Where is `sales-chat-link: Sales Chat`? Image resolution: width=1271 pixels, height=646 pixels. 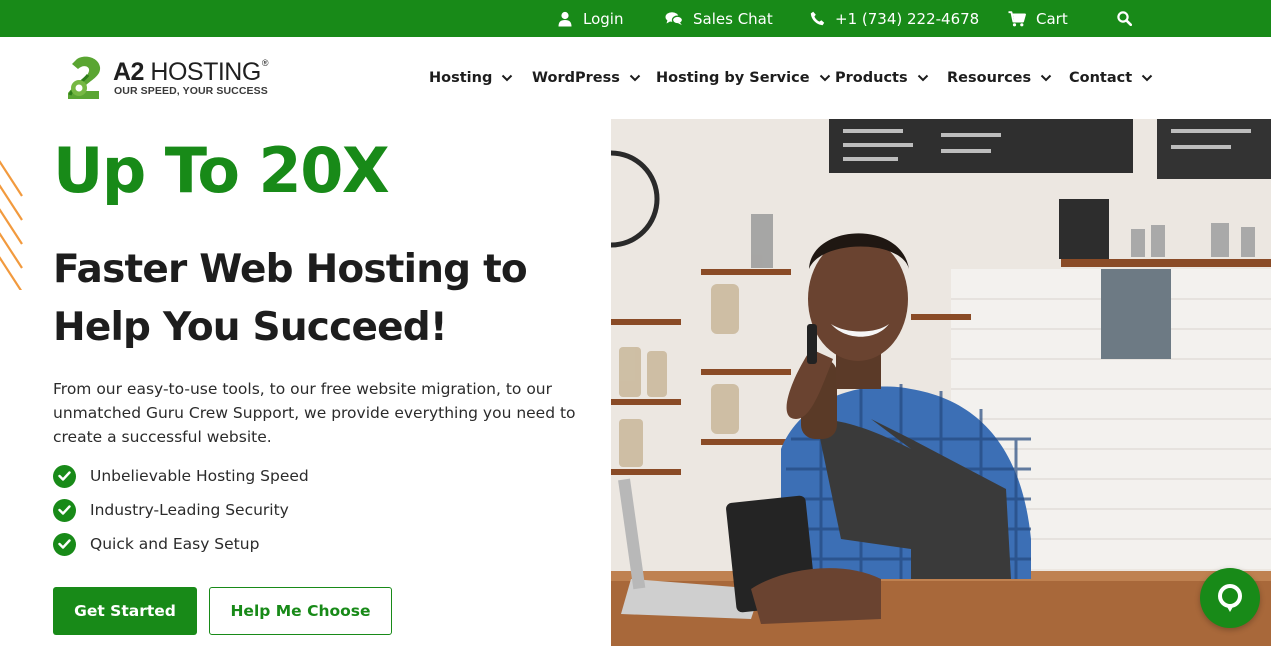
sales-chat-link: Sales Chat is located at coordinates (719, 18).